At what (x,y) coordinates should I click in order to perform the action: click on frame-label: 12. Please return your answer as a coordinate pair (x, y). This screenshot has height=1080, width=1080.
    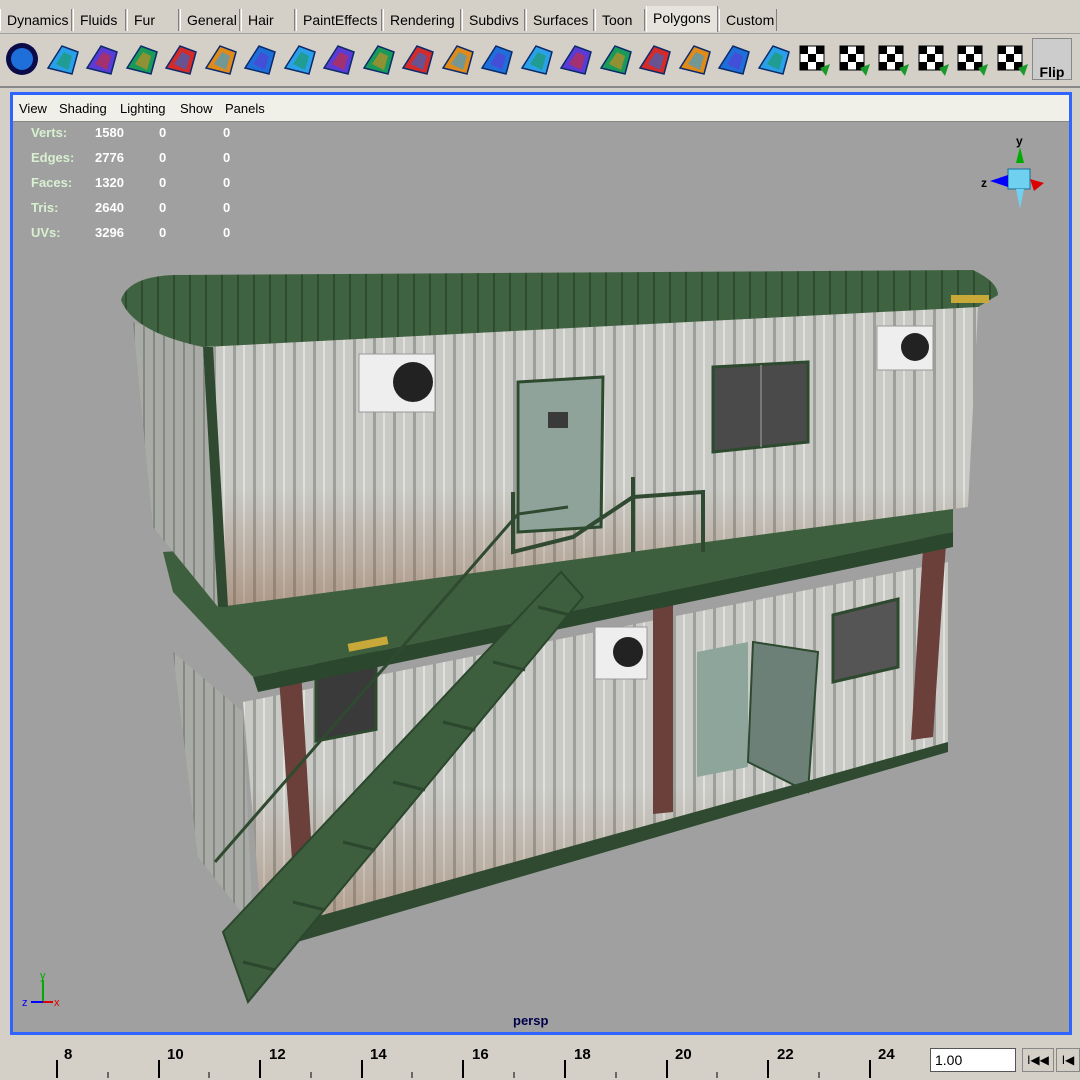
    Looking at the image, I should click on (277, 1054).